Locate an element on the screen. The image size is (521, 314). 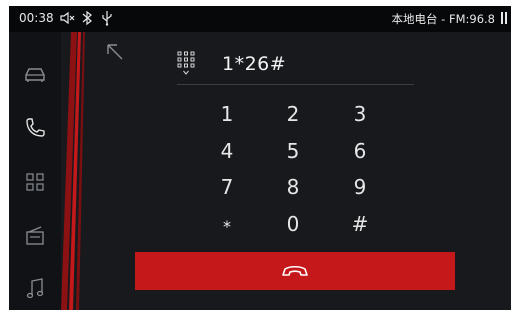
car-icon is located at coordinates (35, 75).